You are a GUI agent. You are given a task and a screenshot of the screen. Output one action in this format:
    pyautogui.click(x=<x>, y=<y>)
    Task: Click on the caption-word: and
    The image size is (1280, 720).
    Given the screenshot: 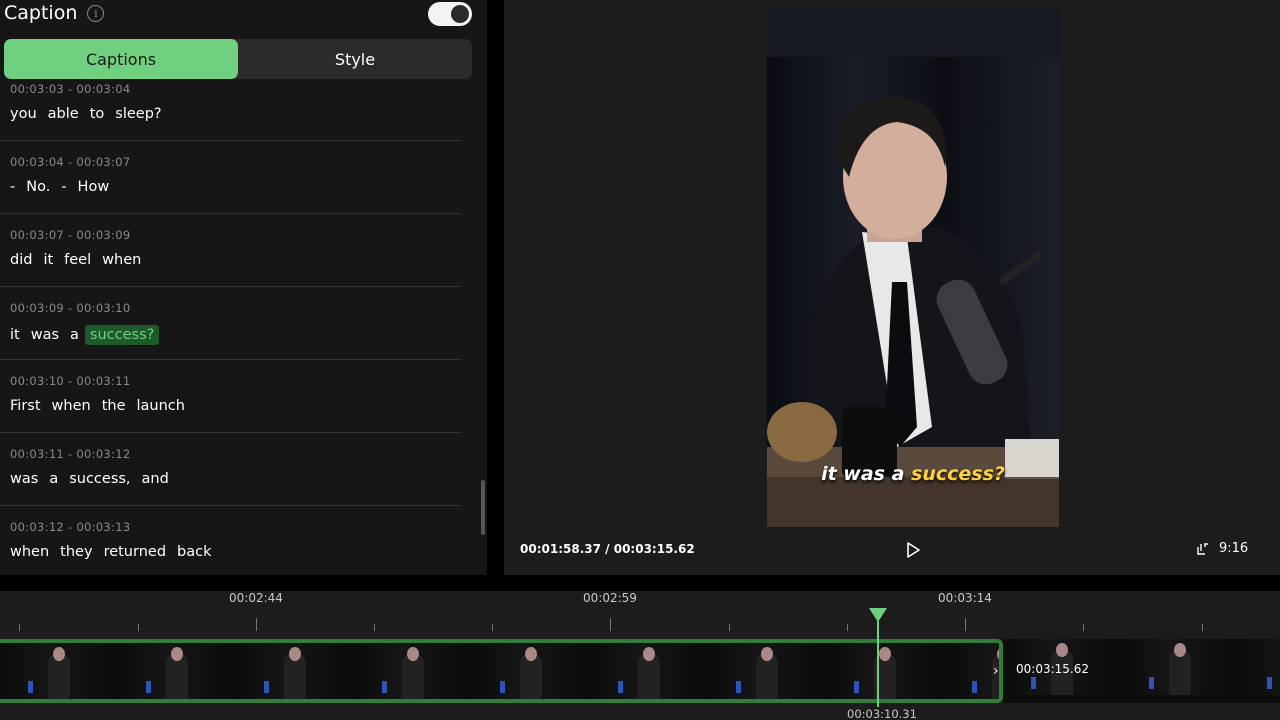 What is the action you would take?
    pyautogui.click(x=155, y=479)
    